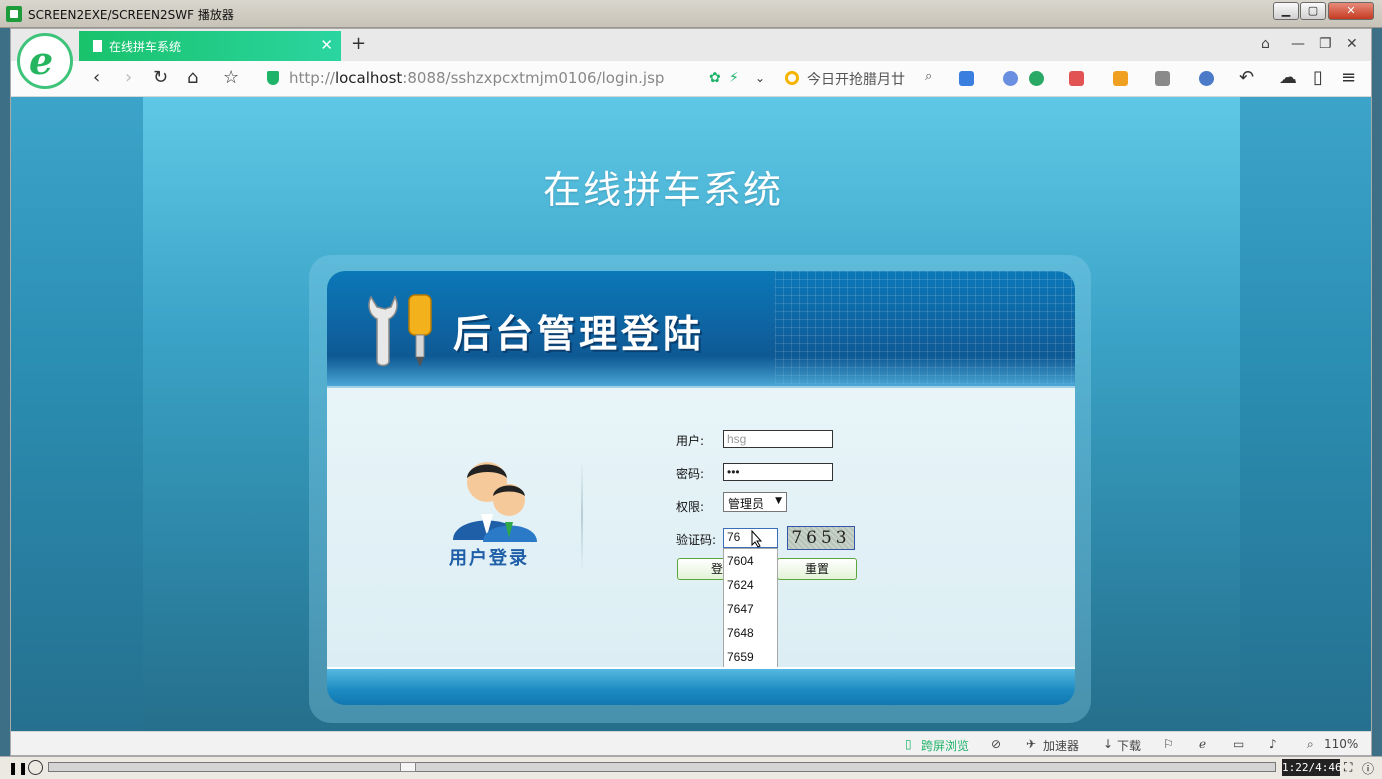  Describe the element at coordinates (966, 78) in the screenshot. I see `apps-icon` at that location.